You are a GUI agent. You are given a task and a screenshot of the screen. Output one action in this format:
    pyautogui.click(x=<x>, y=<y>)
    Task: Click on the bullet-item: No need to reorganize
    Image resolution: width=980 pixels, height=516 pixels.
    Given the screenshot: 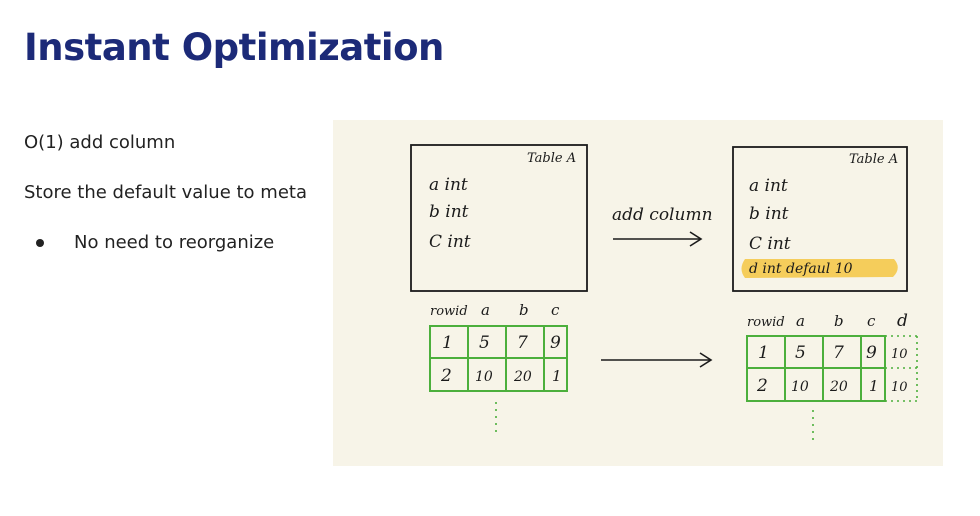 What is the action you would take?
    pyautogui.click(x=155, y=242)
    